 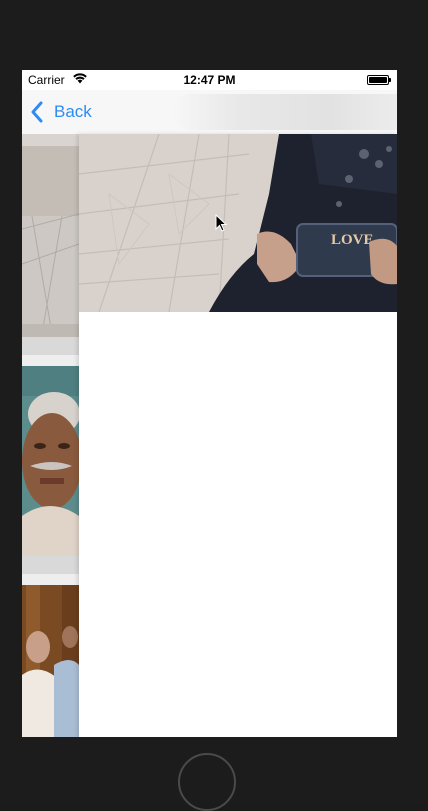 I want to click on transition-overlay, so click(x=284, y=112).